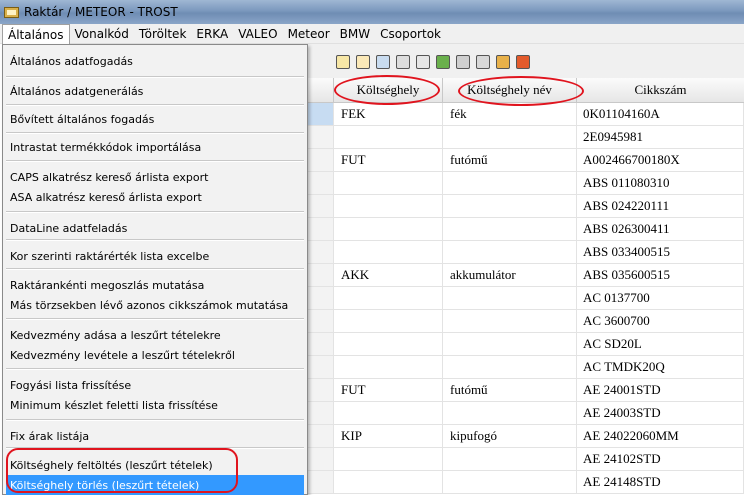 This screenshot has height=495, width=744. Describe the element at coordinates (510, 114) in the screenshot. I see `cell-koltseghely-nev: fék` at that location.